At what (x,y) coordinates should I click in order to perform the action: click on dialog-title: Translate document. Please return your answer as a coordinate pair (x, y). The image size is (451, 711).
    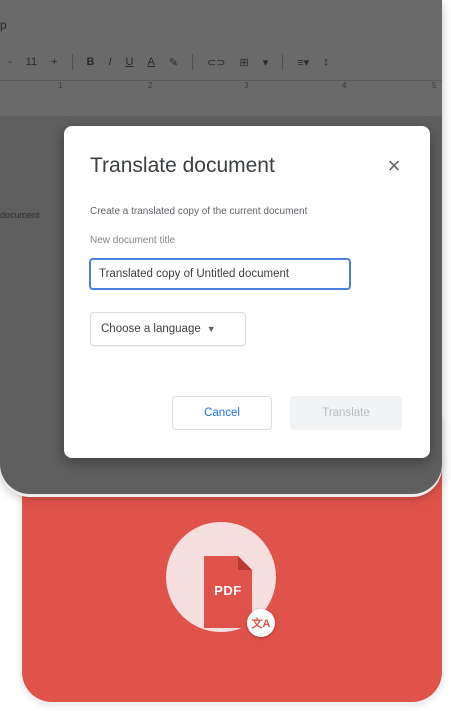
    Looking at the image, I should click on (182, 165).